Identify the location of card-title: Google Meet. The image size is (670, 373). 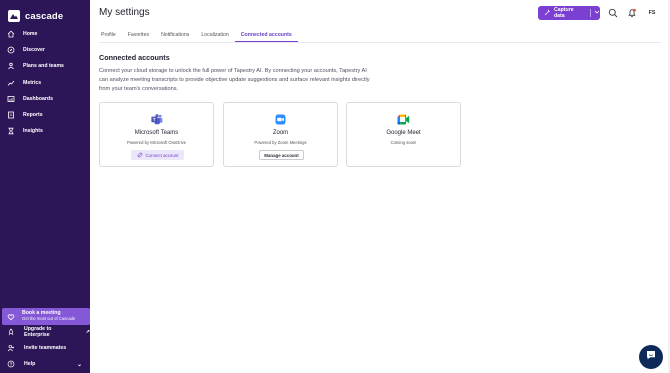
(403, 133).